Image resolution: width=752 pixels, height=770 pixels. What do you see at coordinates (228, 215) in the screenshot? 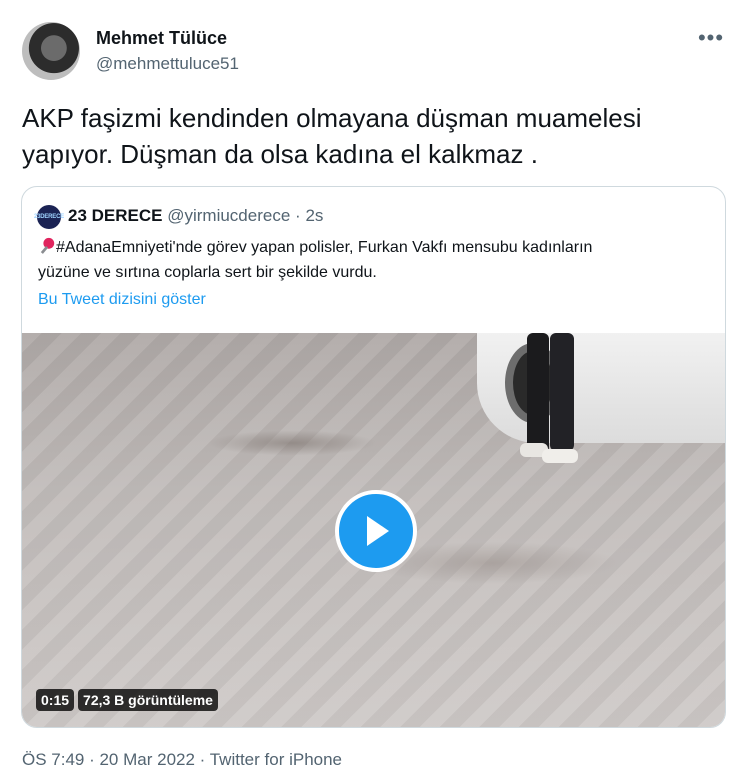
I see `quote-author-handle: @yirmiucderece` at bounding box center [228, 215].